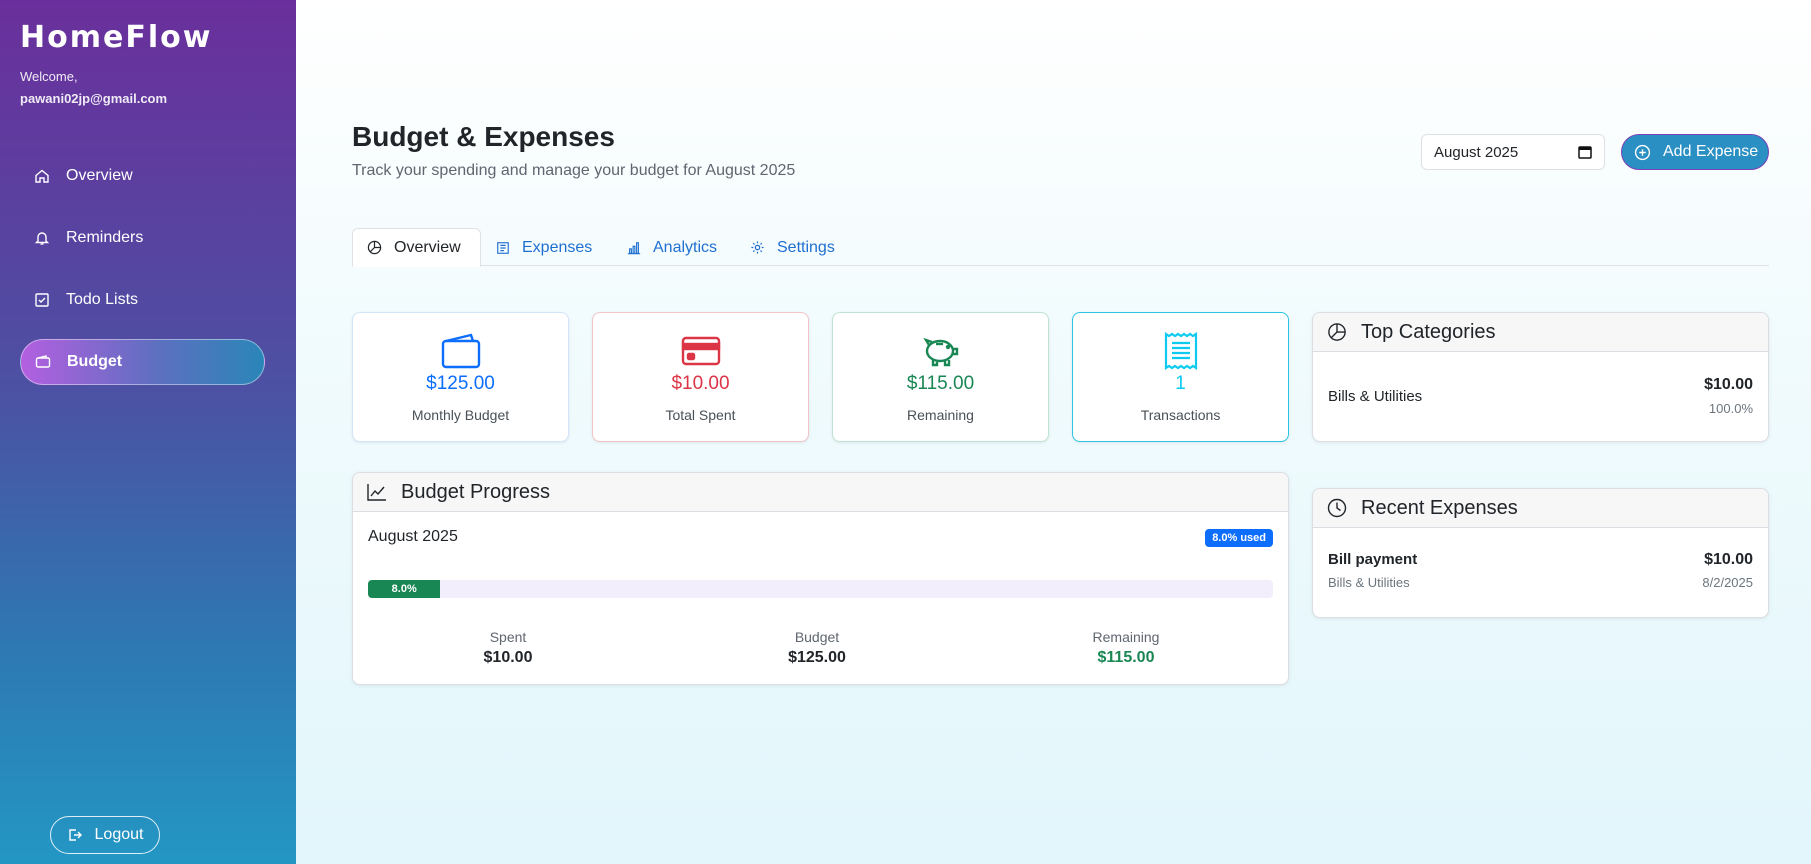 Image resolution: width=1811 pixels, height=864 pixels. Describe the element at coordinates (806, 247) in the screenshot. I see `tab-label: Settings` at that location.